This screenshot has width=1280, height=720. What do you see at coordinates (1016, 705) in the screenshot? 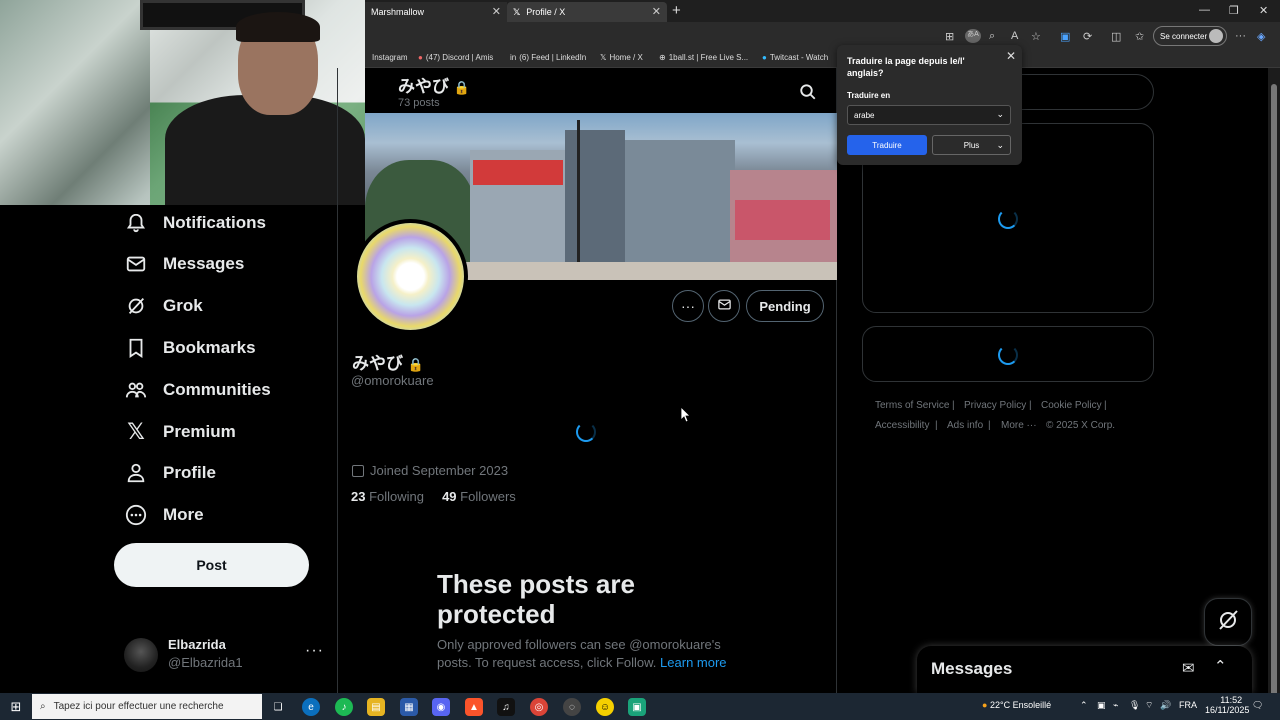
I see `weather-widget: ● 22°C Ensoleillé` at bounding box center [1016, 705].